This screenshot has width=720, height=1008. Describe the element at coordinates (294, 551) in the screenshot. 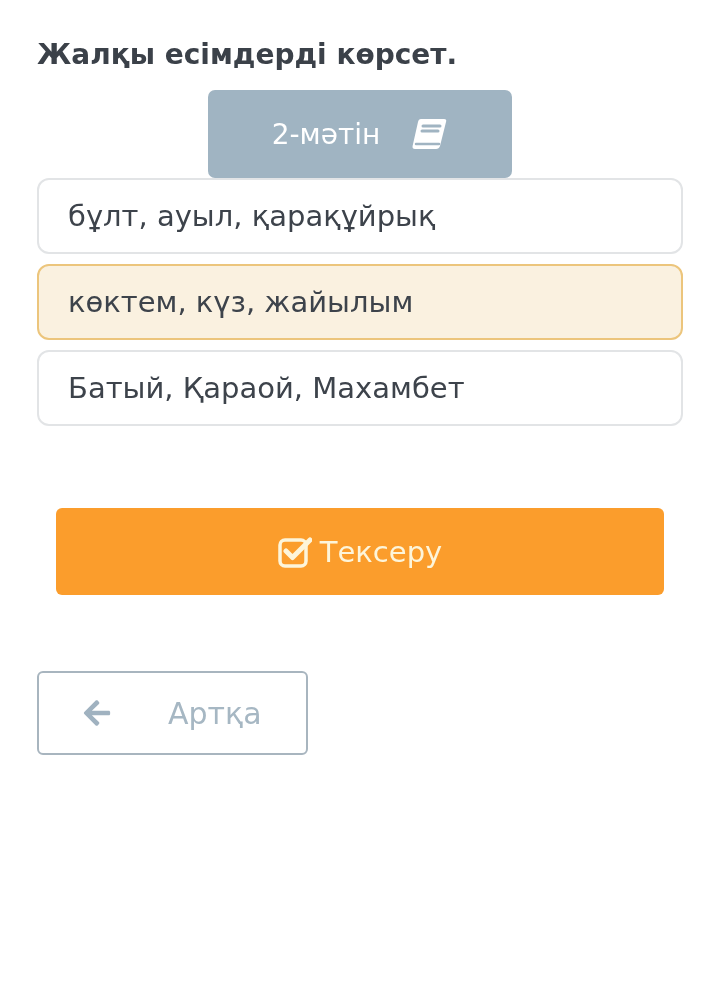

I see `checkbox-checked-icon` at that location.